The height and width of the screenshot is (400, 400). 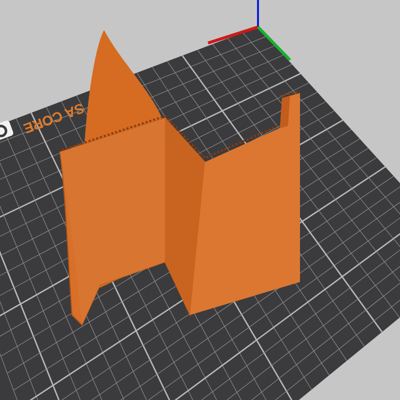 What do you see at coordinates (54, 118) in the screenshot?
I see `bed-label: SA CORE` at bounding box center [54, 118].